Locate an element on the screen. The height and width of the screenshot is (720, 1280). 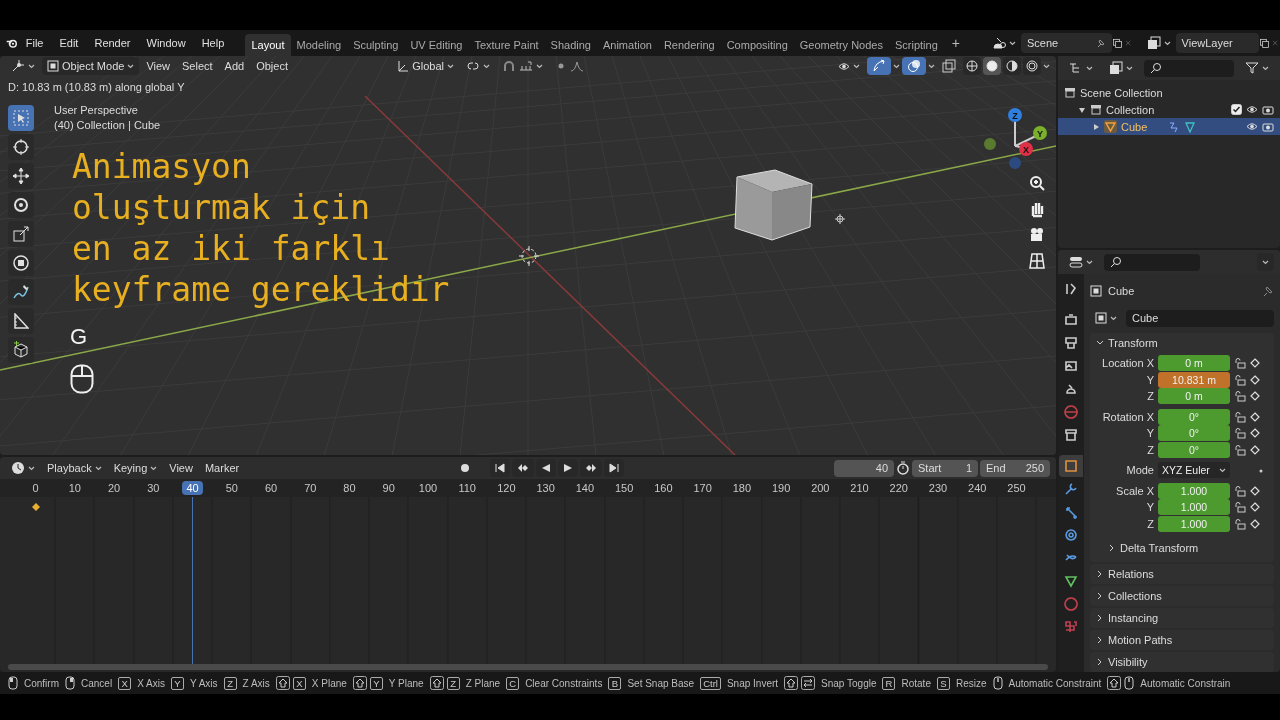
workspace-tab: Compositing is located at coordinates (757, 45).